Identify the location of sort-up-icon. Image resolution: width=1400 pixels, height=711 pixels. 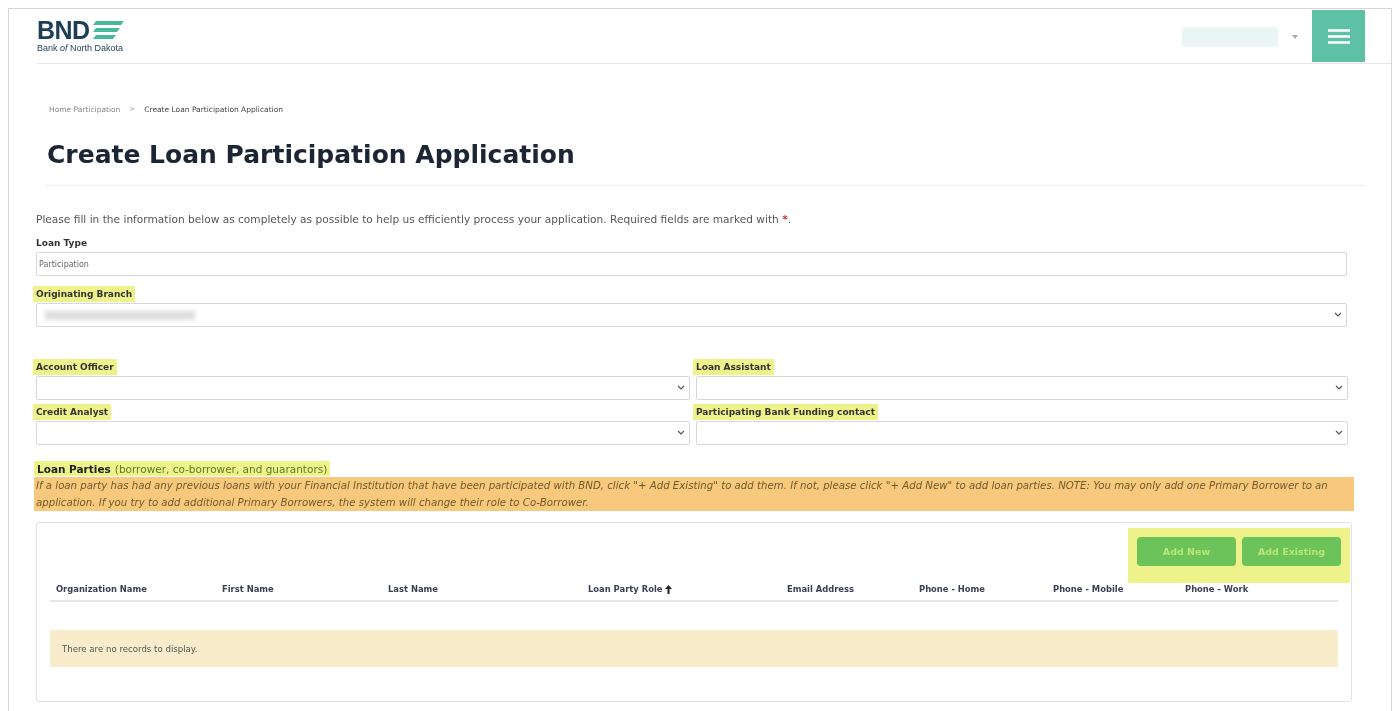
(669, 589).